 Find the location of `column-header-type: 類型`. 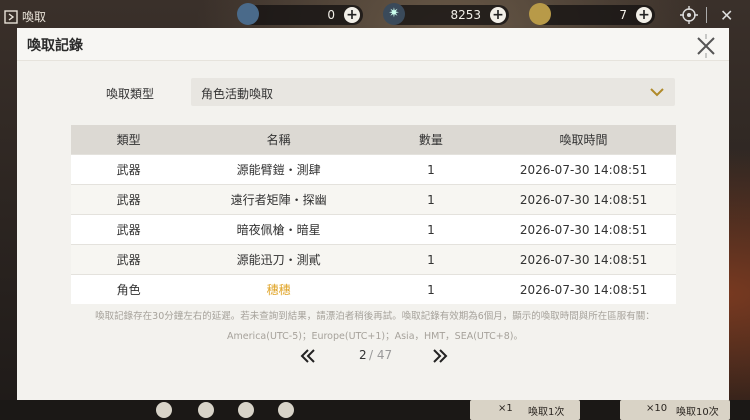

column-header-type: 類型 is located at coordinates (129, 140).